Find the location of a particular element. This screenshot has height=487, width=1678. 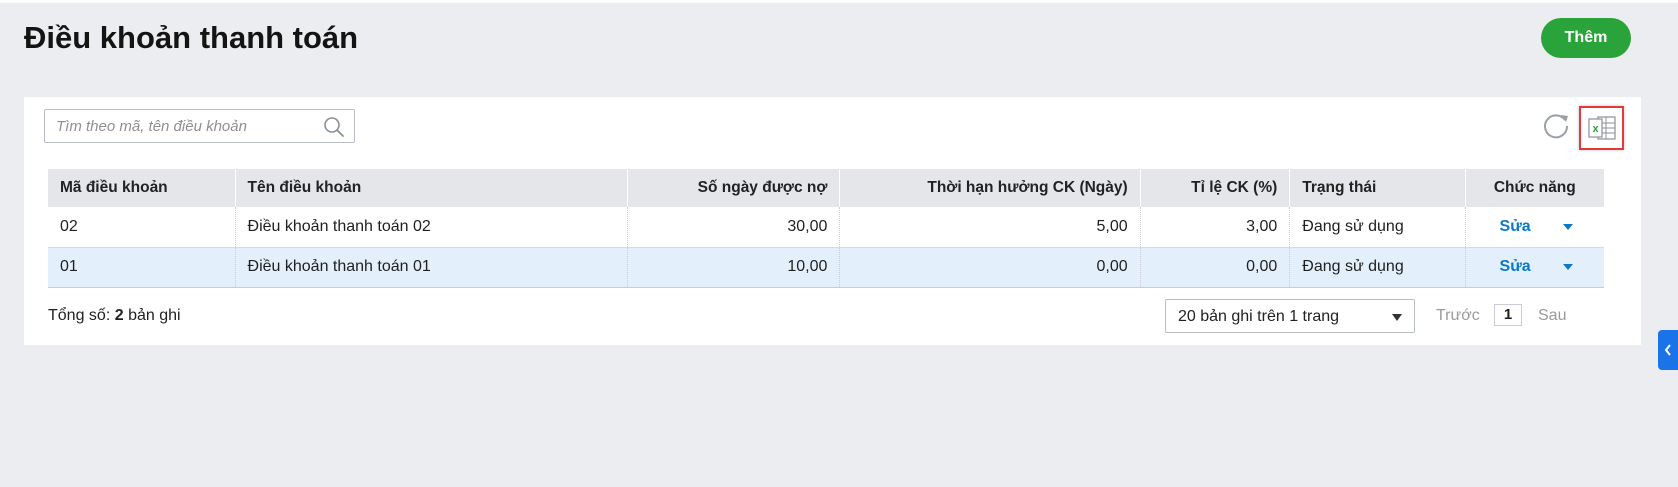

add-button: Thêm is located at coordinates (1586, 38).